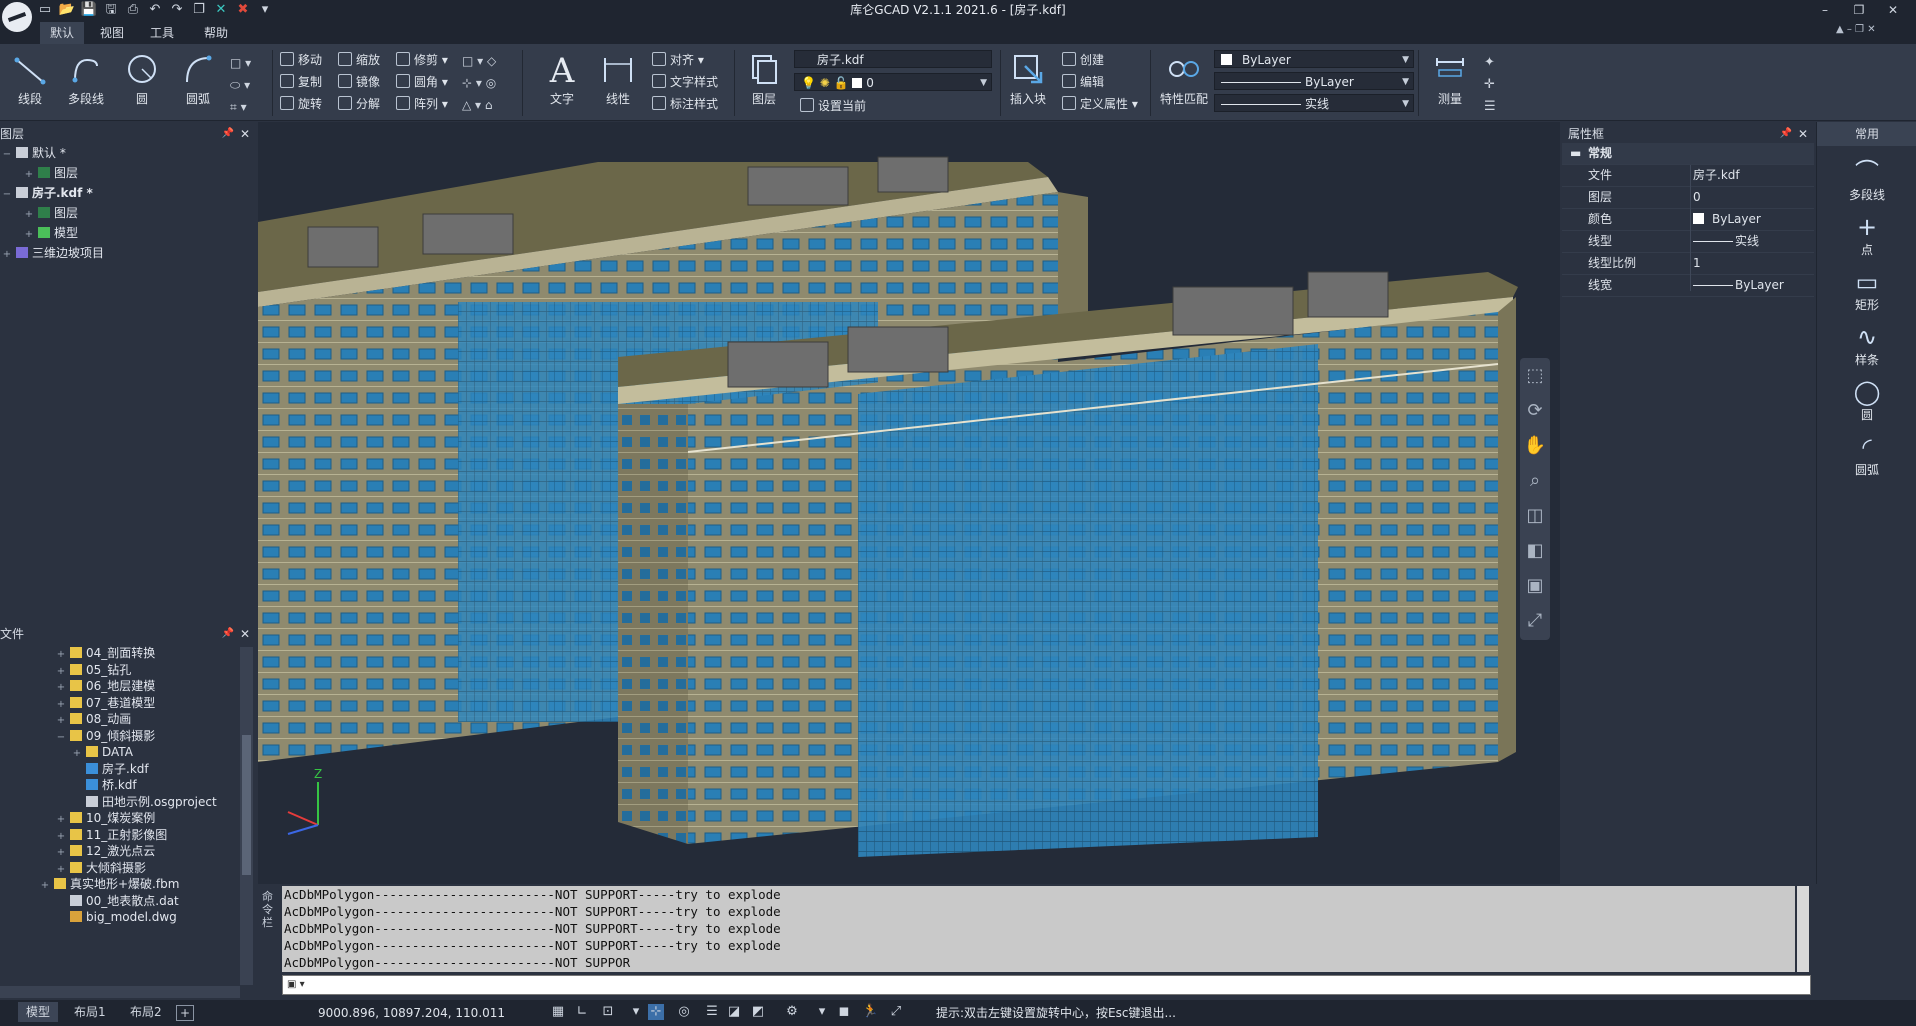 Image resolution: width=1916 pixels, height=1026 pixels. Describe the element at coordinates (893, 82) in the screenshot. I see `layer-combo: 💡 ✺ 🔓 0 ▼` at that location.